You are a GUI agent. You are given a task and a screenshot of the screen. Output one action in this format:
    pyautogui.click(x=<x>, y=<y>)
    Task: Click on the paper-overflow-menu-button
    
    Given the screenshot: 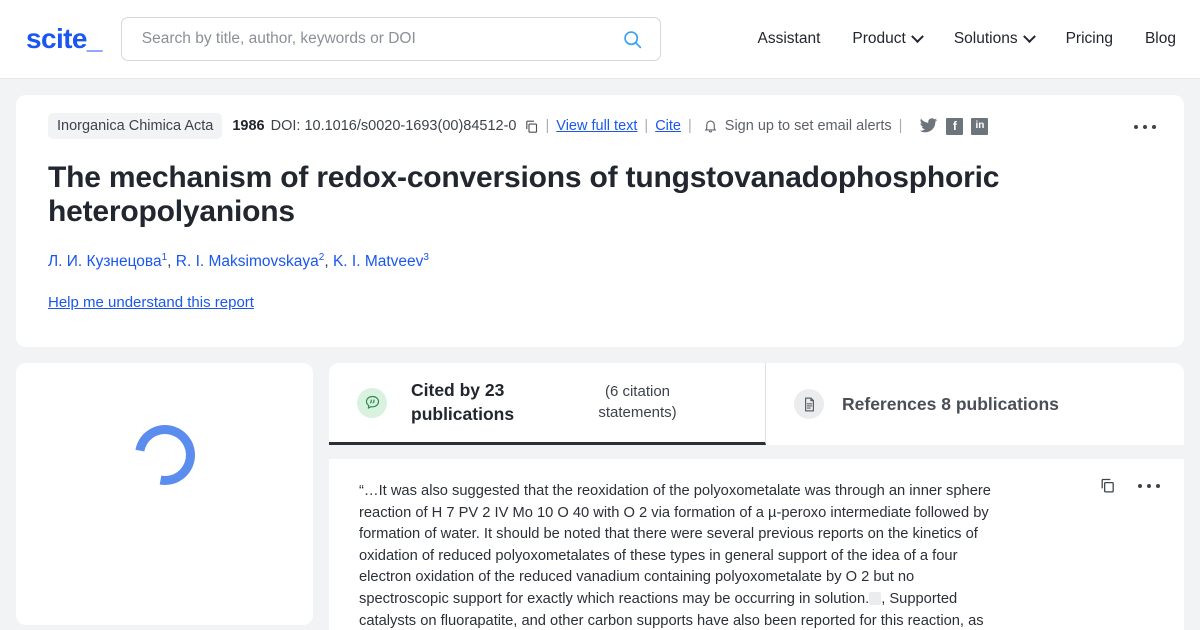 What is the action you would take?
    pyautogui.click(x=1145, y=127)
    